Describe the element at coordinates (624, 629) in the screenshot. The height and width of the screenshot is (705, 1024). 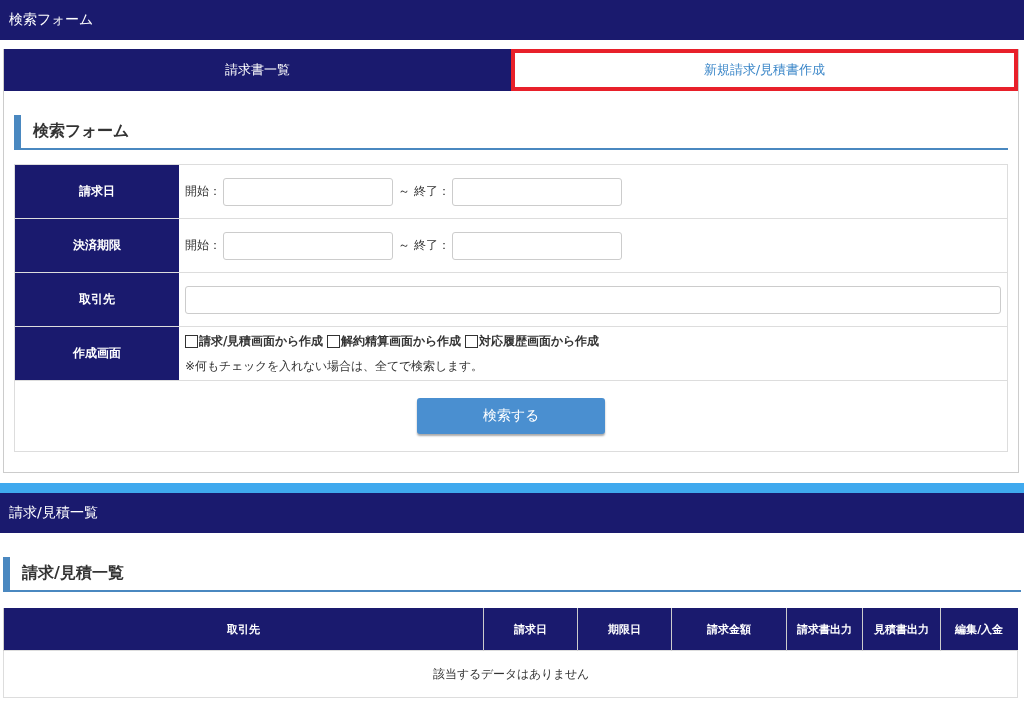
I see `column-header: 期限日` at that location.